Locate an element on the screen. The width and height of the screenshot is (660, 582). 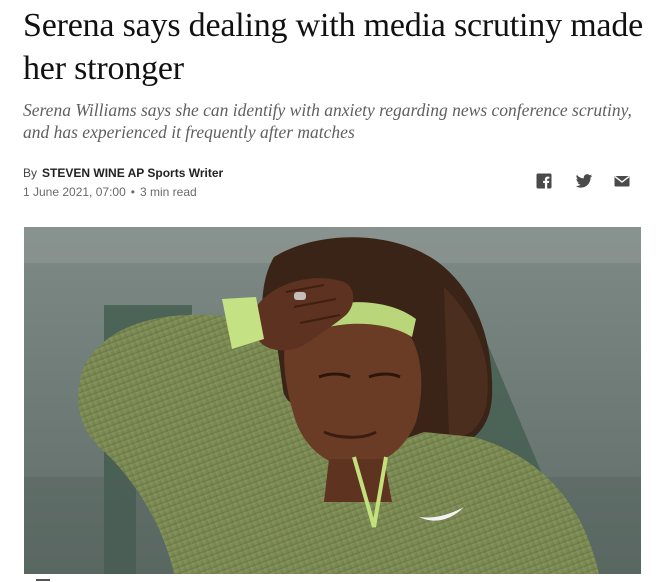
byline-prefix: By is located at coordinates (30, 173).